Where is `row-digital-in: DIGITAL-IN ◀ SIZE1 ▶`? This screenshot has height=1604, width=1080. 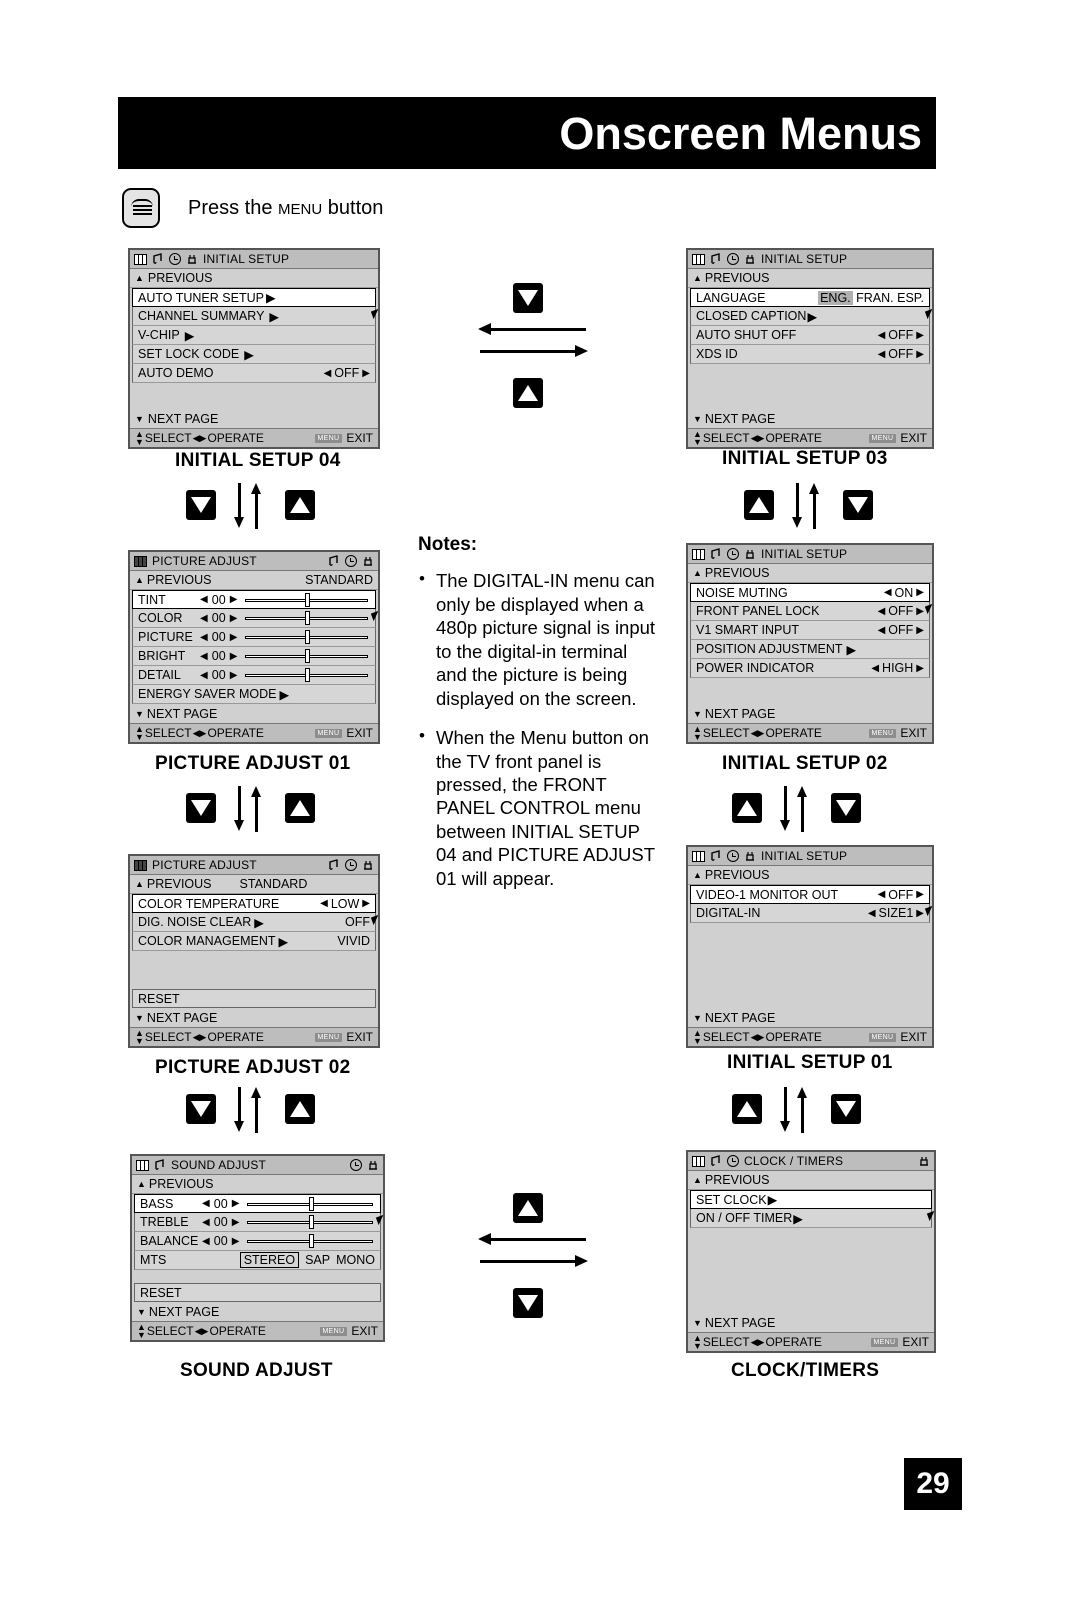
row-digital-in: DIGITAL-IN ◀ SIZE1 ▶ is located at coordinates (810, 913).